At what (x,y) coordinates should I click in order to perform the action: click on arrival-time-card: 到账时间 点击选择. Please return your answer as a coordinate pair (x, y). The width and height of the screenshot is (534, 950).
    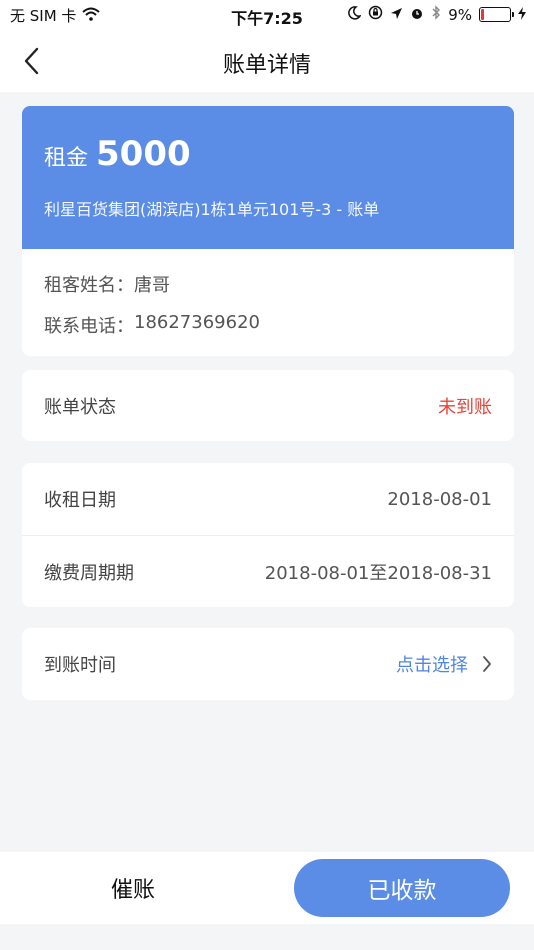
    Looking at the image, I should click on (268, 664).